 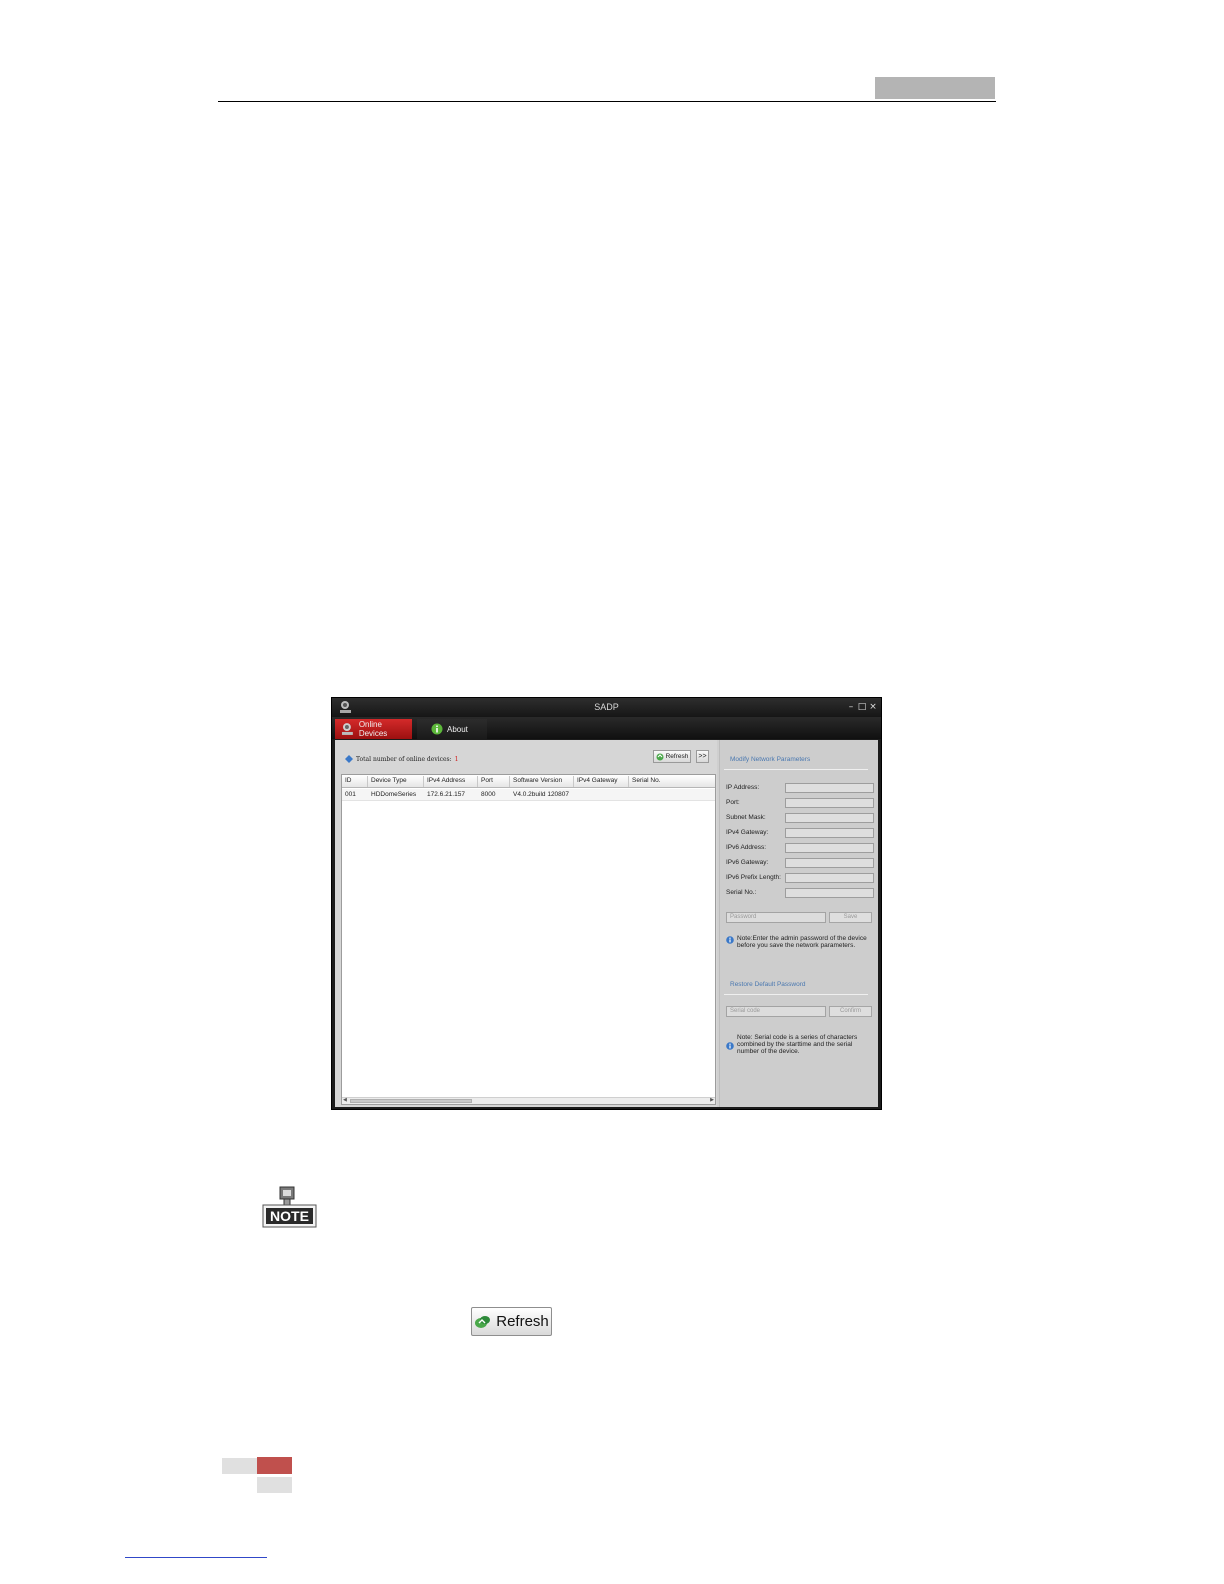 I want to click on cell-port: 8000, so click(x=488, y=794).